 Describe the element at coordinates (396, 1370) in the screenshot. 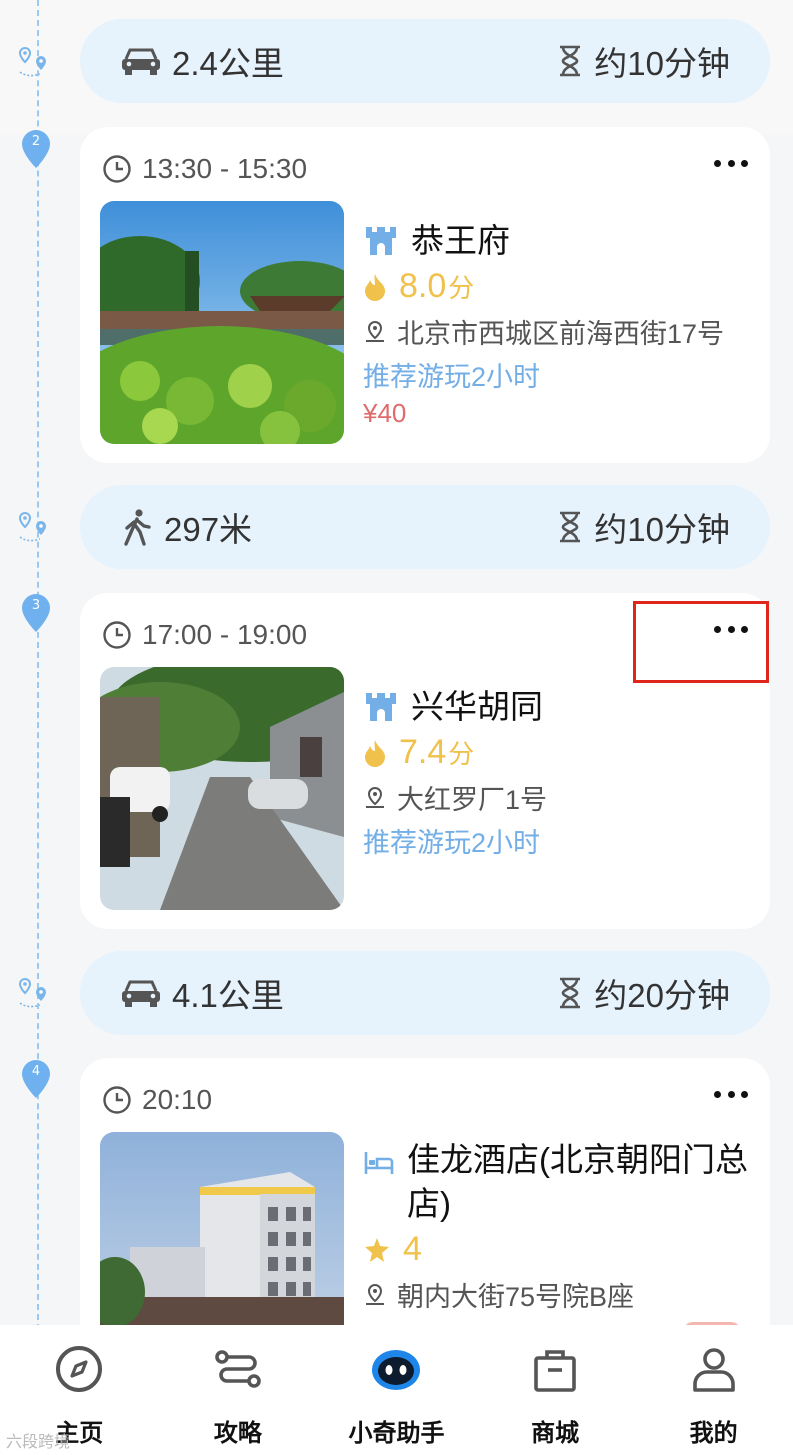

I see `robot-icon` at that location.